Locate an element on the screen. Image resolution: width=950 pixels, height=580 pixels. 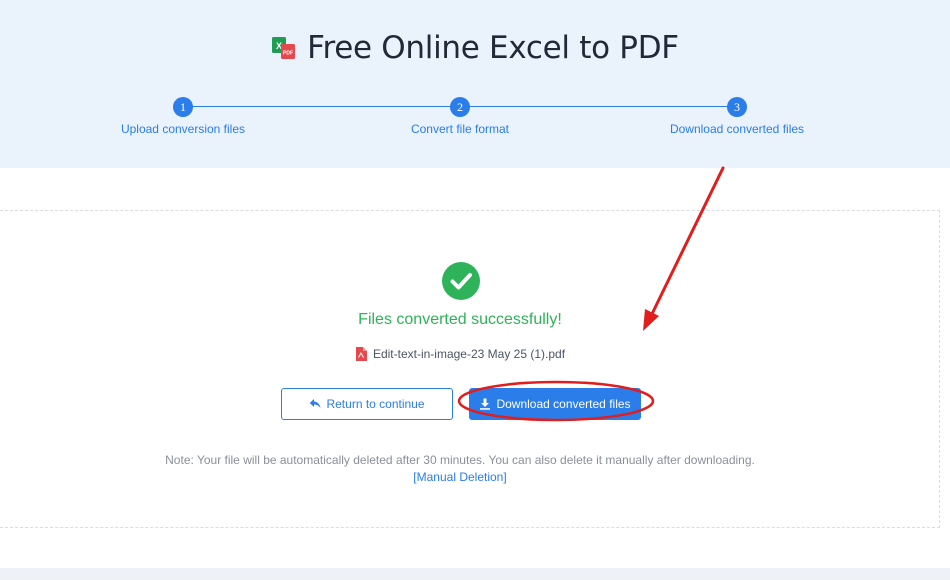
manual-deletion-link: [Manual Deletion] is located at coordinates (460, 477).